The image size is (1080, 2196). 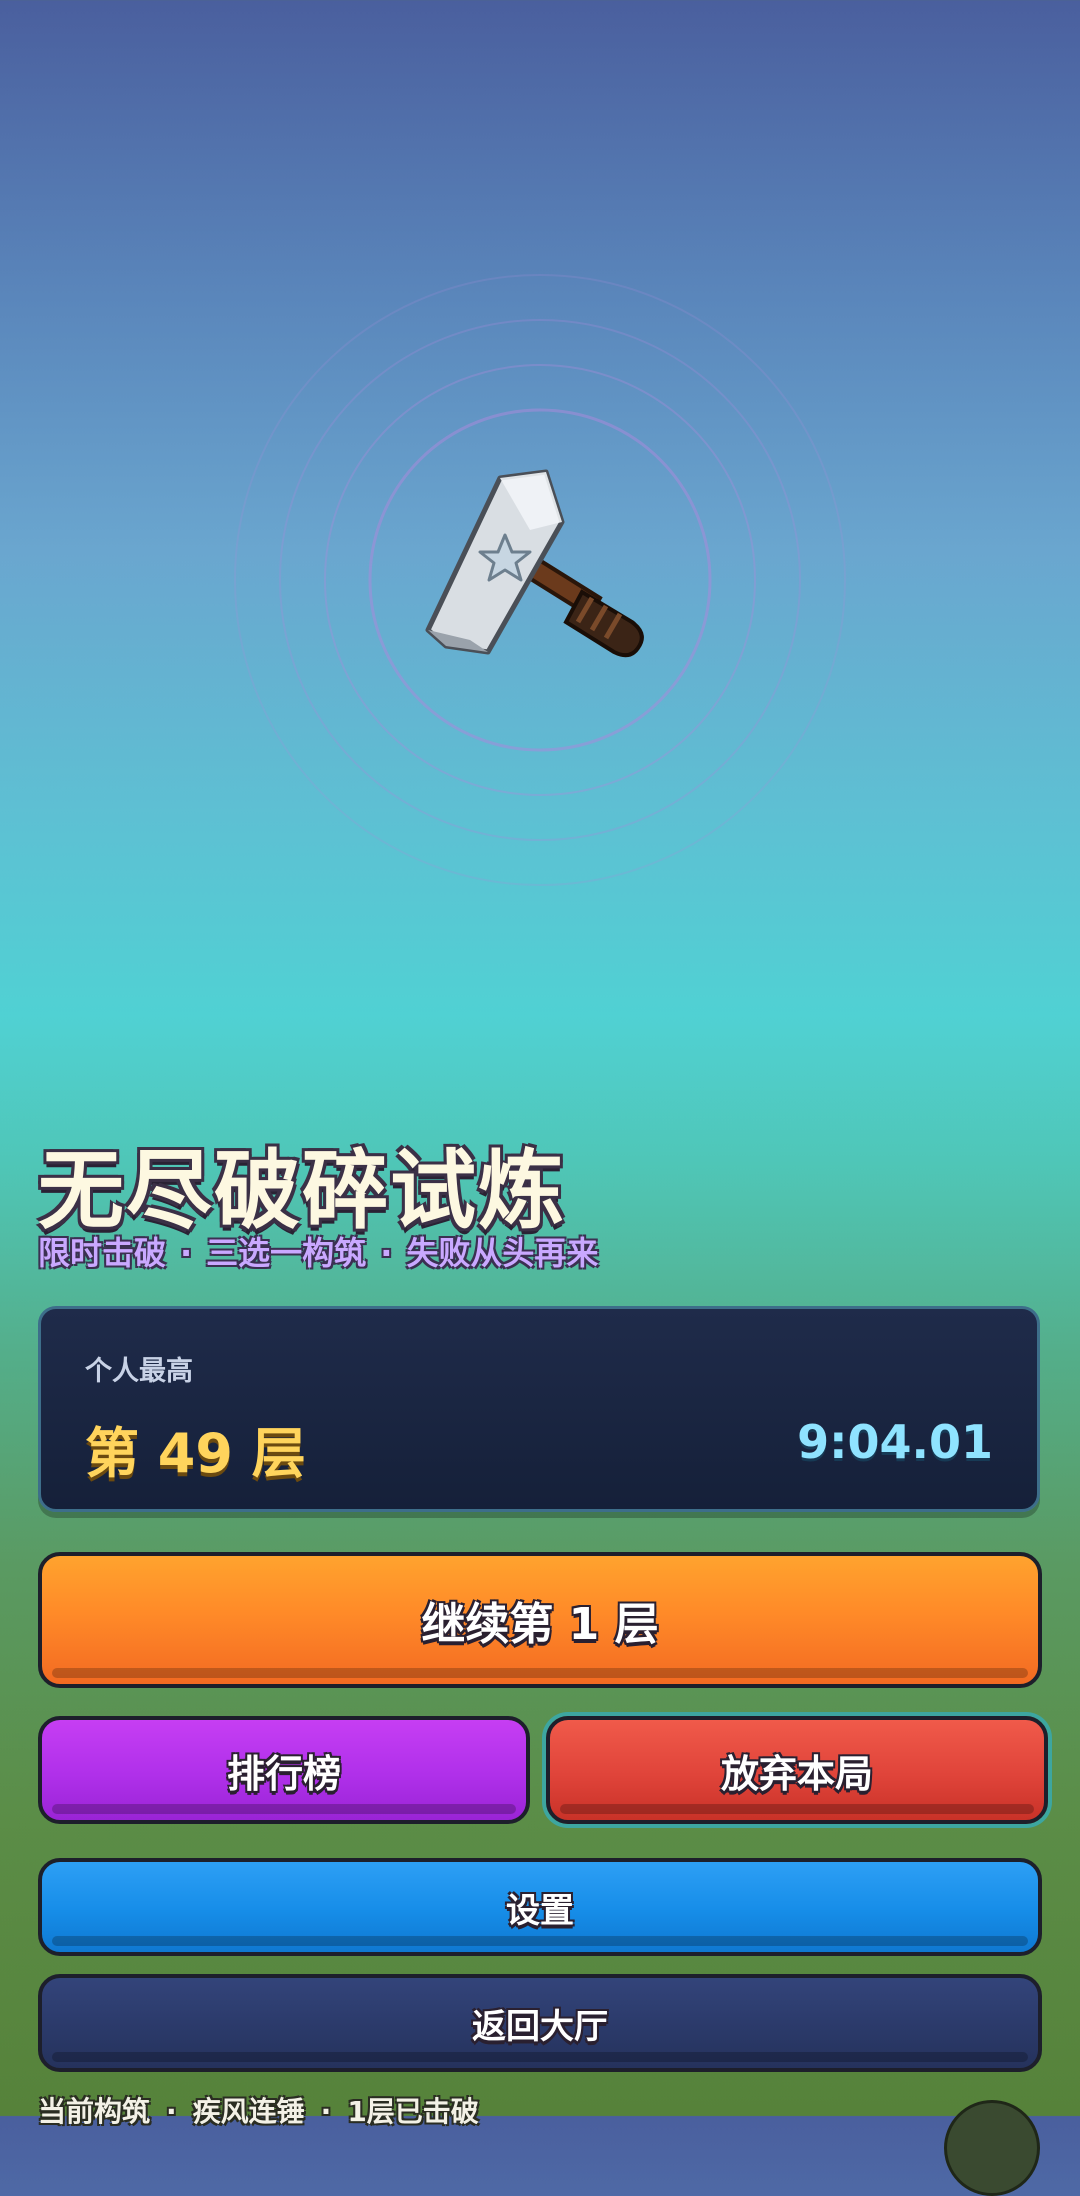 What do you see at coordinates (539, 1409) in the screenshot?
I see `best-record-card: 个人最高 第 49 层 9:04.01` at bounding box center [539, 1409].